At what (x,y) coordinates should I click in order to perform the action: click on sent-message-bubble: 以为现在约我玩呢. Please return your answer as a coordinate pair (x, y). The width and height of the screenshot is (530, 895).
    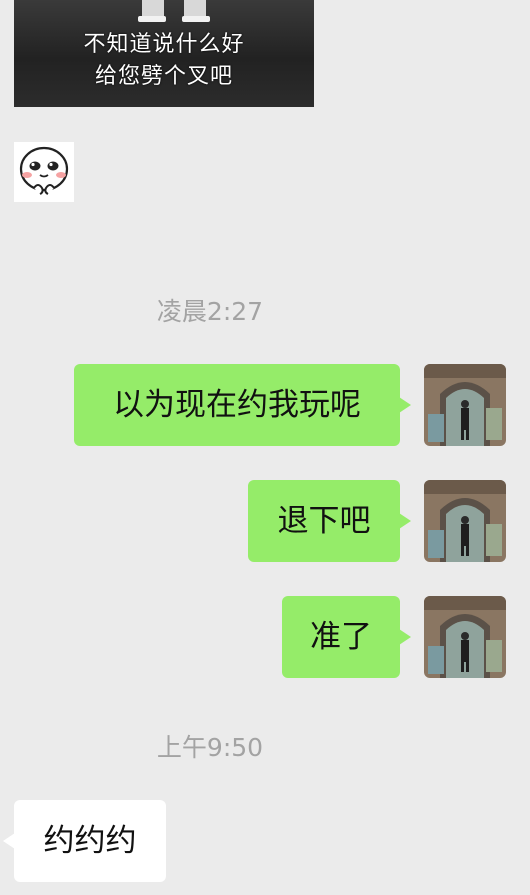
    Looking at the image, I should click on (242, 405).